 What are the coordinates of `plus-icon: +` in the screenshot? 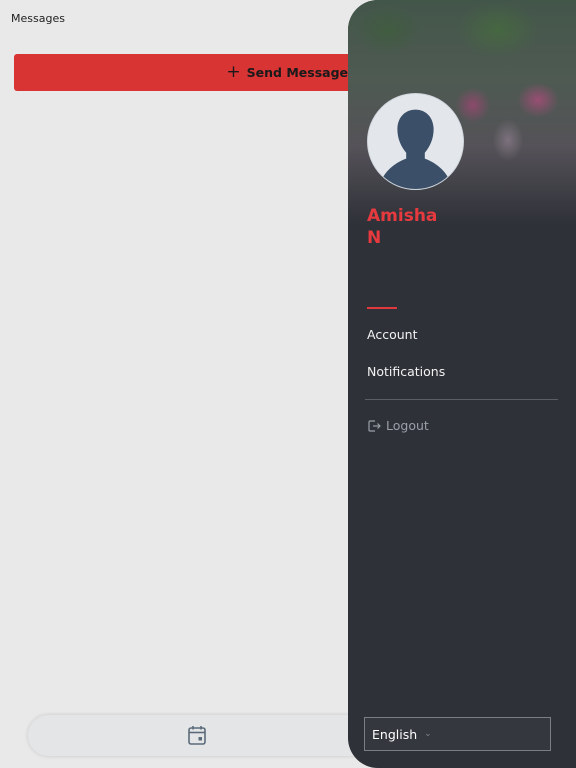 It's located at (233, 72).